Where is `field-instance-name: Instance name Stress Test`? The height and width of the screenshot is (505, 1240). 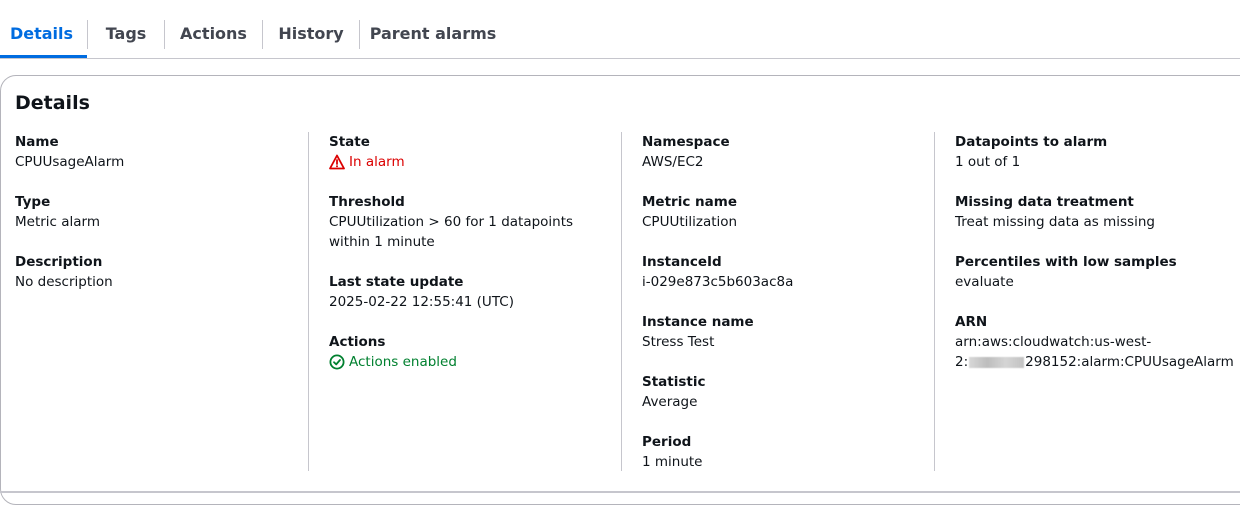
field-instance-name: Instance name Stress Test is located at coordinates (698, 332).